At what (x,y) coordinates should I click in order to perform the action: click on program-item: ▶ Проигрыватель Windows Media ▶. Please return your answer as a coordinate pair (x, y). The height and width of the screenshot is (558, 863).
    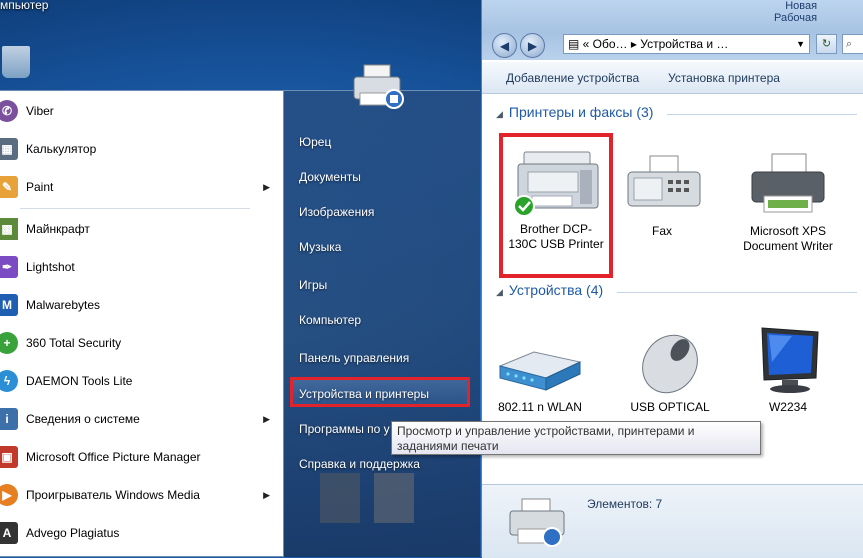
    Looking at the image, I should click on (141, 495).